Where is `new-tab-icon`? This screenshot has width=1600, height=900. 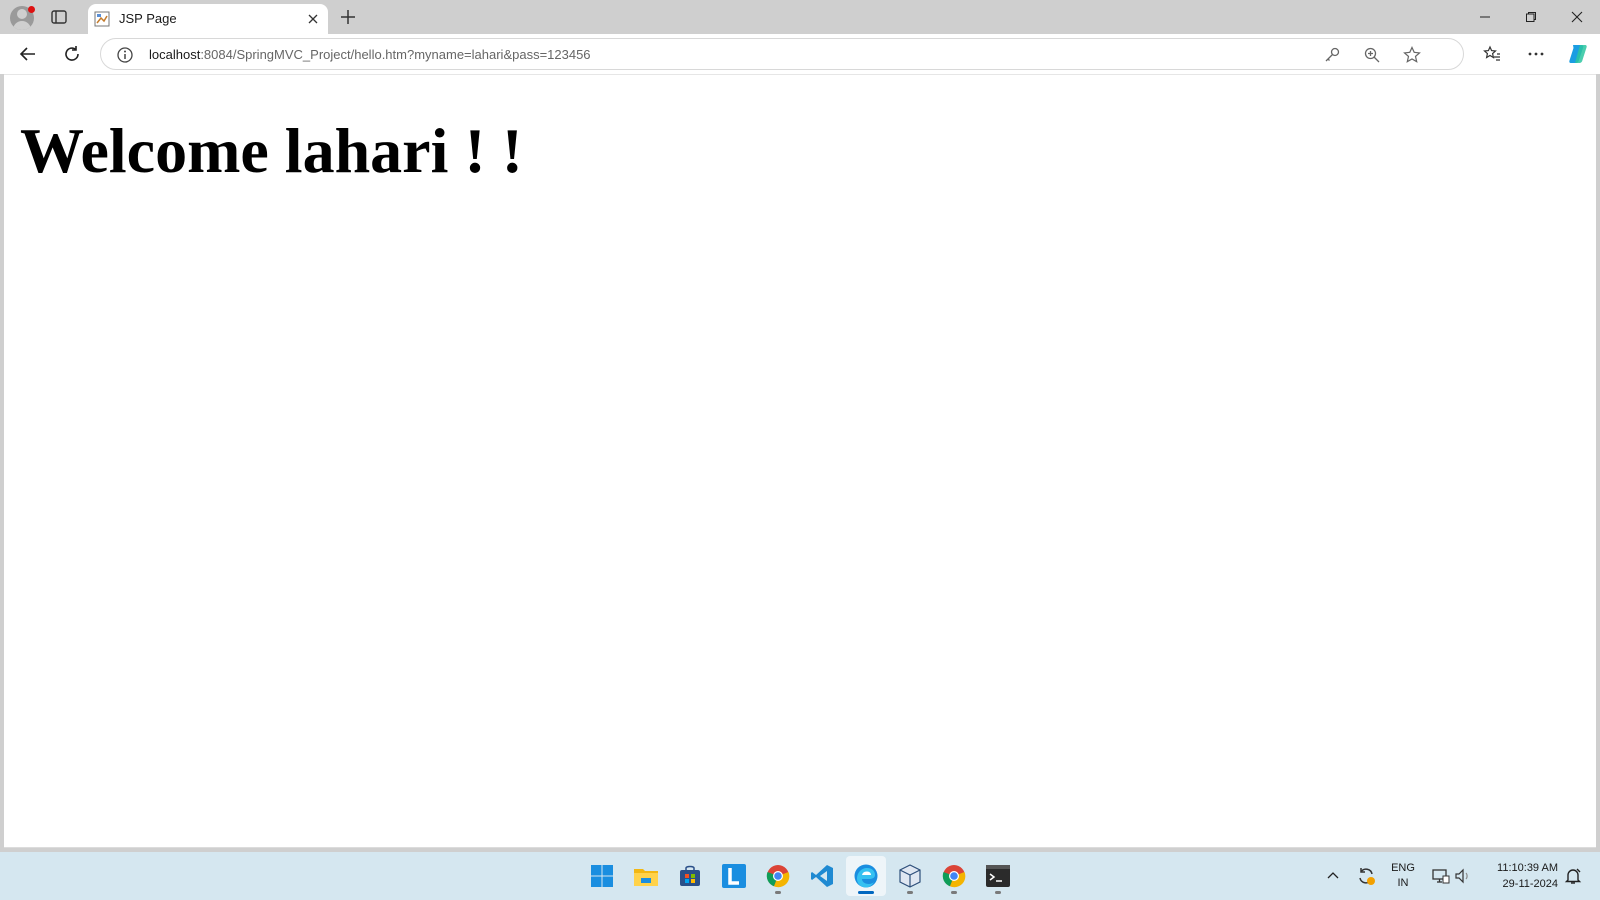
new-tab-icon is located at coordinates (348, 17).